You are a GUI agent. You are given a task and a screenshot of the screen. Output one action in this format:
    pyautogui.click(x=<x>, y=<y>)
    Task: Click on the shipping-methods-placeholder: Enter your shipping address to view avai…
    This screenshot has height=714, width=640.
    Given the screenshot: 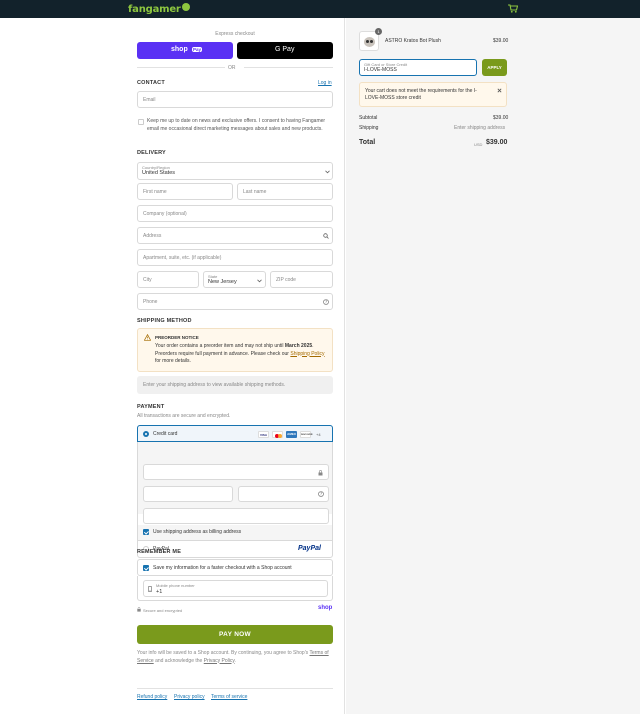 What is the action you would take?
    pyautogui.click(x=235, y=385)
    